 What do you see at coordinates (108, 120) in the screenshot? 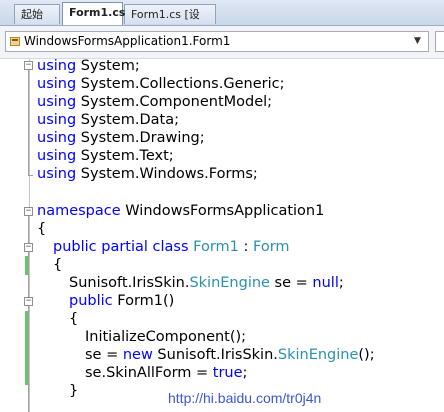
I see `code-line-4: using System.Data;` at bounding box center [108, 120].